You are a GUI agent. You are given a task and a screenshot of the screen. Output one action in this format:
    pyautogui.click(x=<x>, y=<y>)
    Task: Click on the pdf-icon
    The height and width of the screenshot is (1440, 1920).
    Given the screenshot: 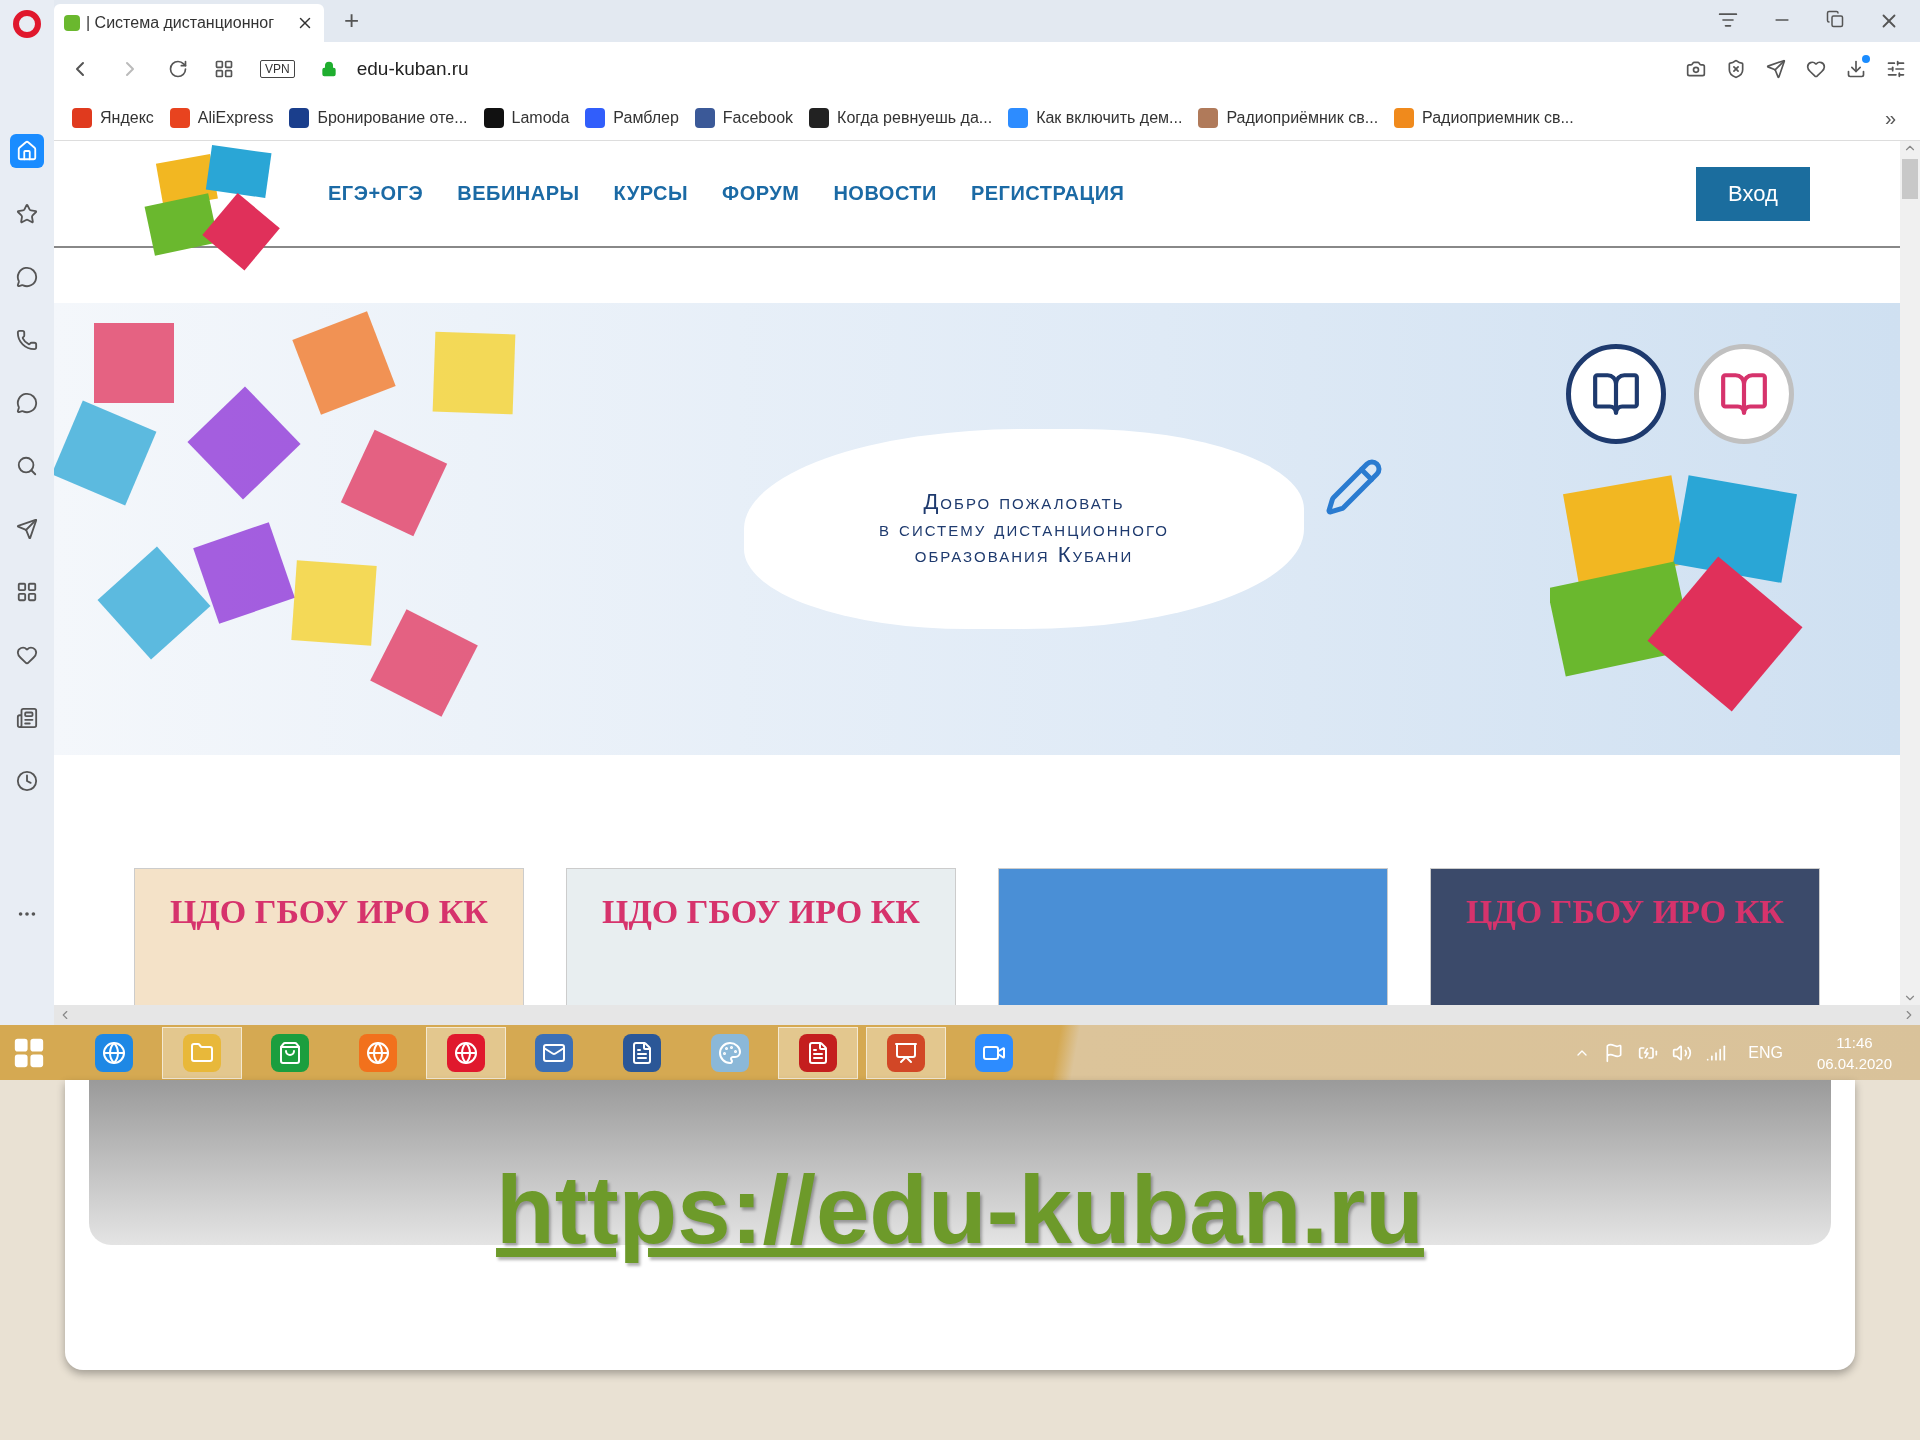 What is the action you would take?
    pyautogui.click(x=818, y=1052)
    